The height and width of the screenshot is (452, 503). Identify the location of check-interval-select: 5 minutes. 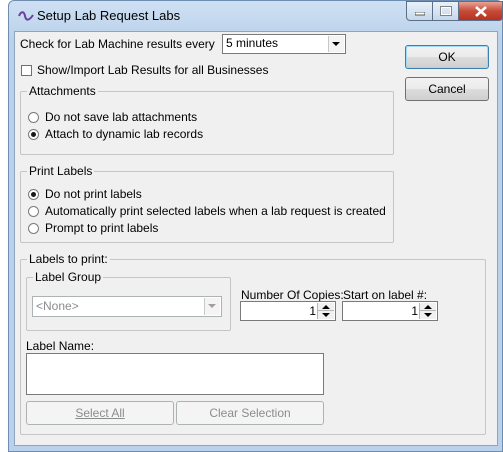
(284, 44).